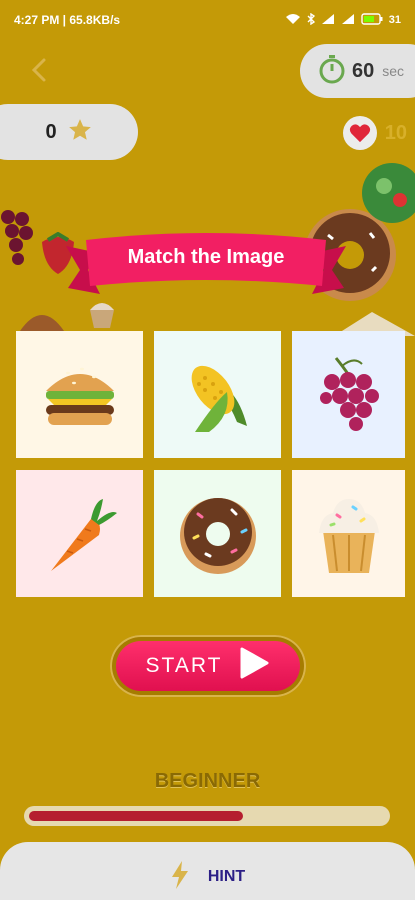 This screenshot has width=415, height=900. I want to click on status-time: 4:27 PM | 65.8KB/s, so click(67, 20).